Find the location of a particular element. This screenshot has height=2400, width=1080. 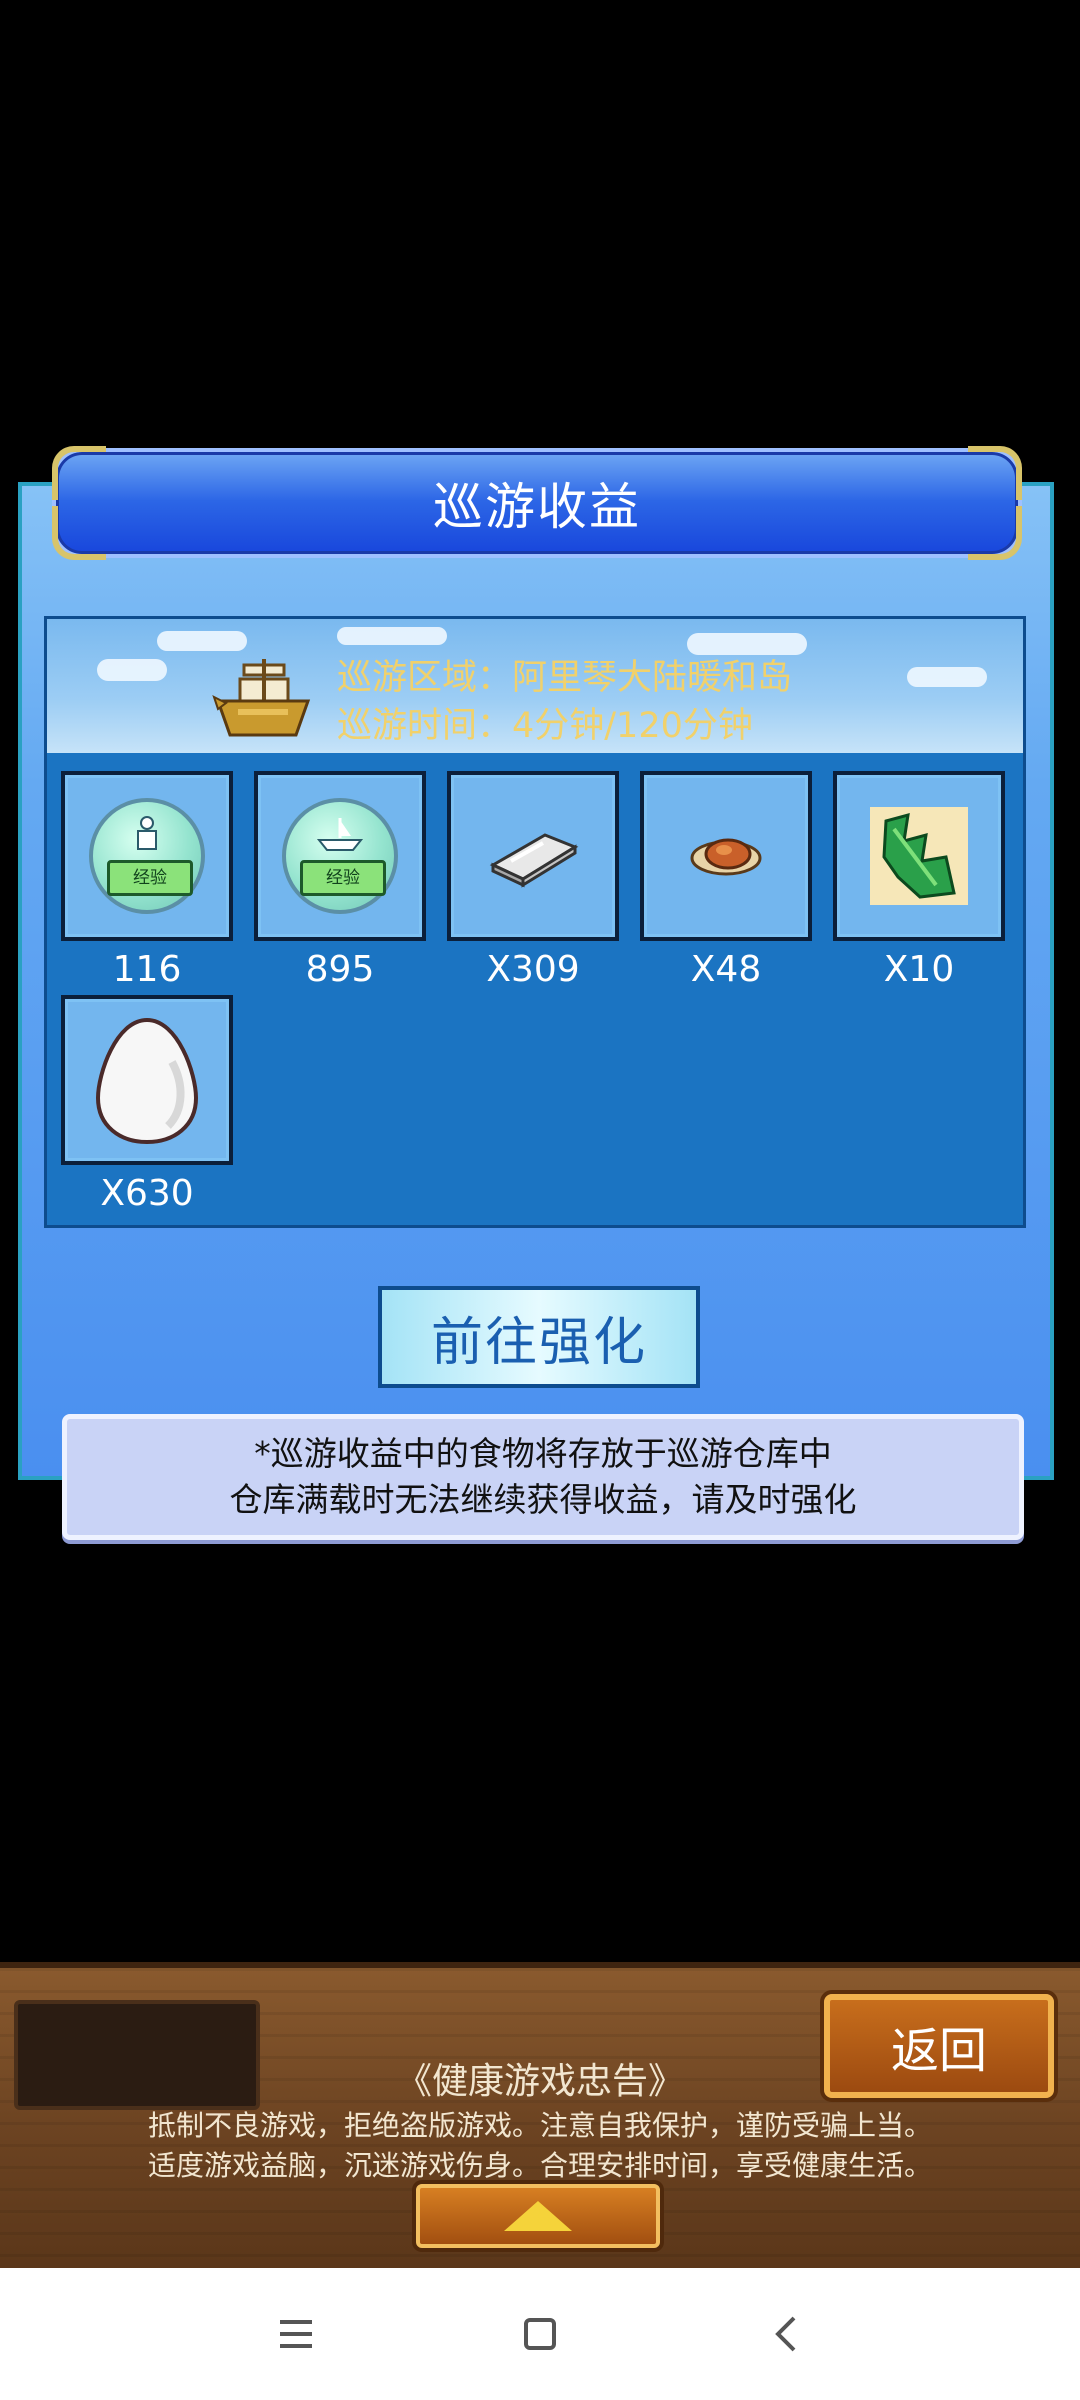

cruise-info-banner: 巡游区域：阿里琴大陆暖和岛 巡游时间：4分钟/120分钟 is located at coordinates (535, 686).